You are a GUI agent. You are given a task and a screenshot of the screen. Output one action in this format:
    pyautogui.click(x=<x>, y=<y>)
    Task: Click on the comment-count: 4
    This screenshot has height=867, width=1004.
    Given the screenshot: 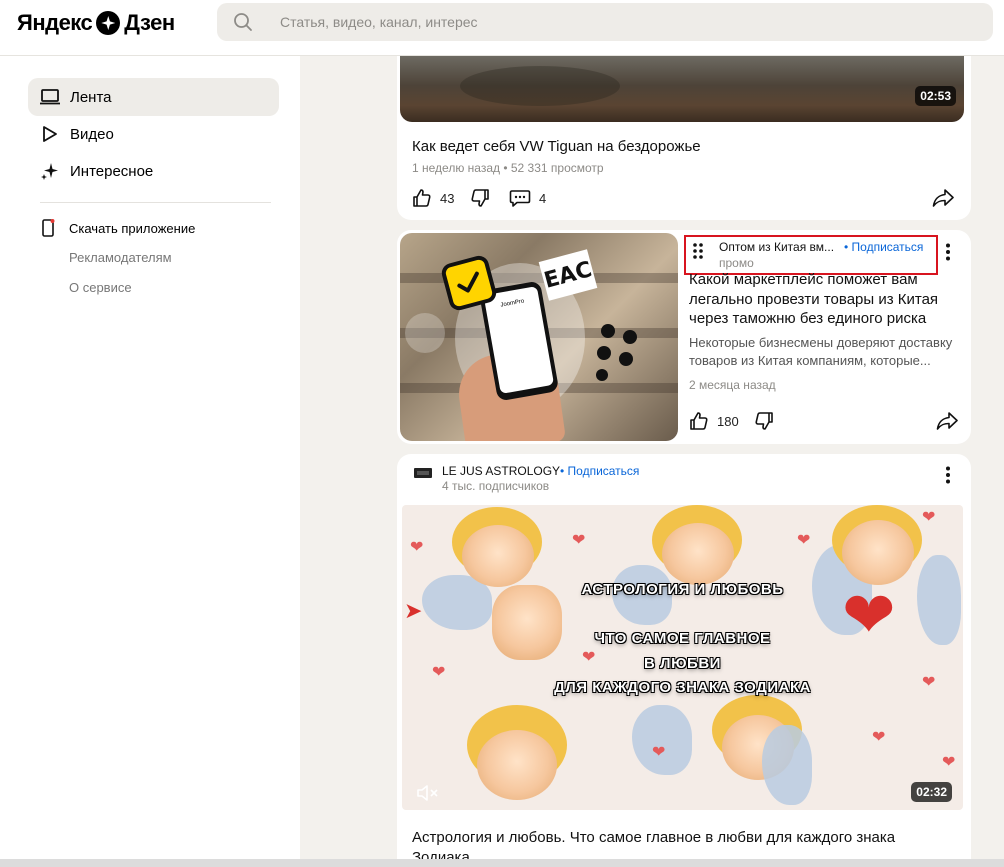 What is the action you would take?
    pyautogui.click(x=543, y=198)
    